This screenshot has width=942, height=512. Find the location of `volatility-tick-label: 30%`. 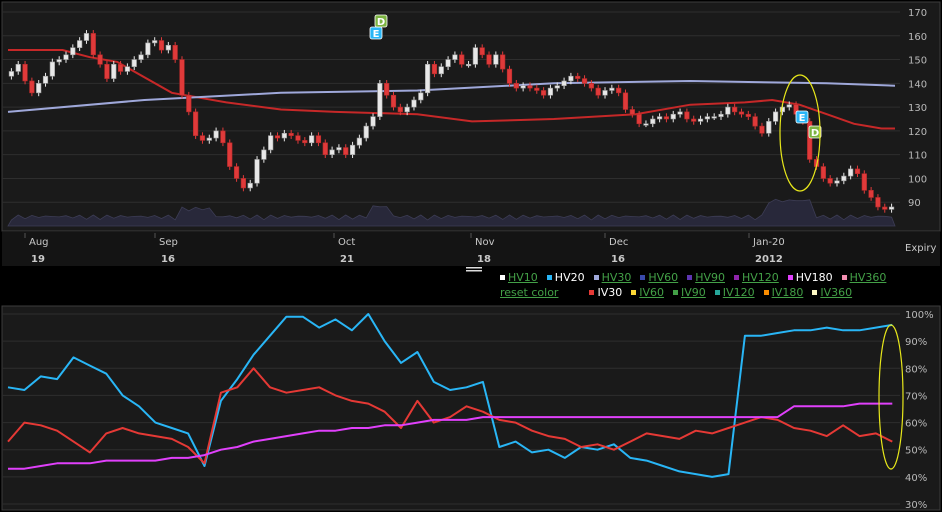

volatility-tick-label: 30% is located at coordinates (916, 505).